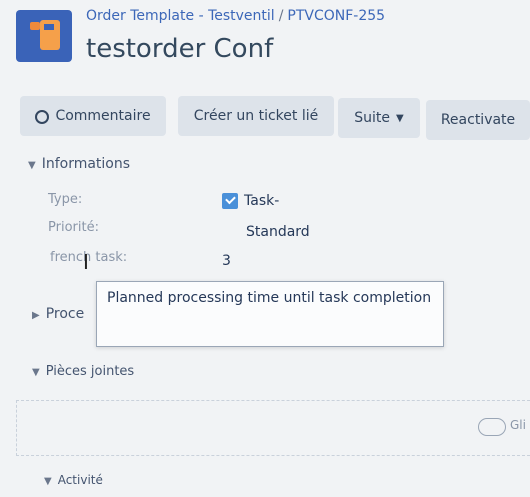 The width and height of the screenshot is (530, 497). I want to click on chevron-right-icon: ▶, so click(36, 315).